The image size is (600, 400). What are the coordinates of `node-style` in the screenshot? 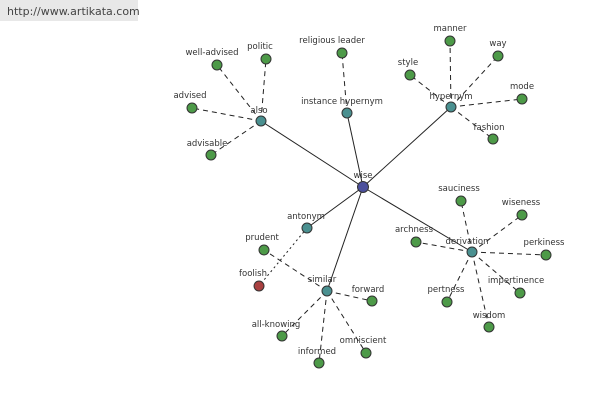 It's located at (410, 75).